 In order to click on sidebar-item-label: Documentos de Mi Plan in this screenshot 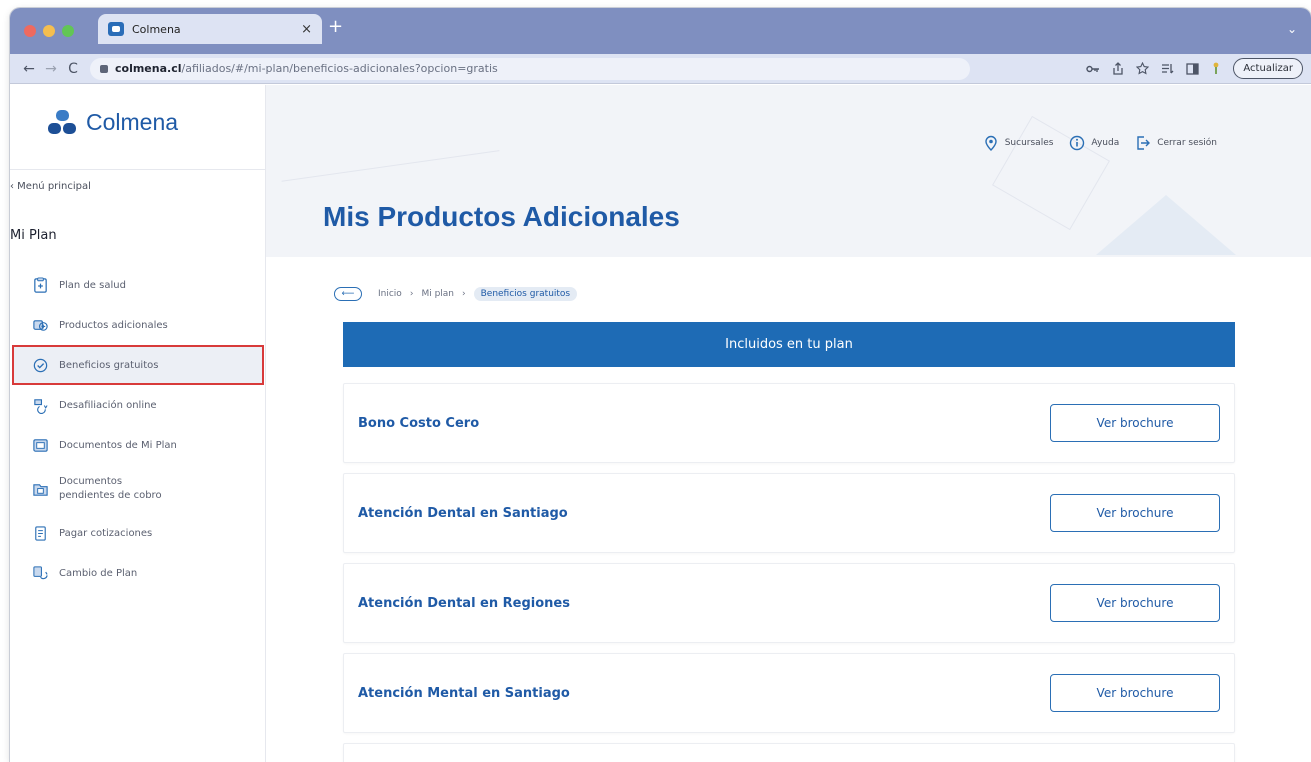, I will do `click(118, 445)`.